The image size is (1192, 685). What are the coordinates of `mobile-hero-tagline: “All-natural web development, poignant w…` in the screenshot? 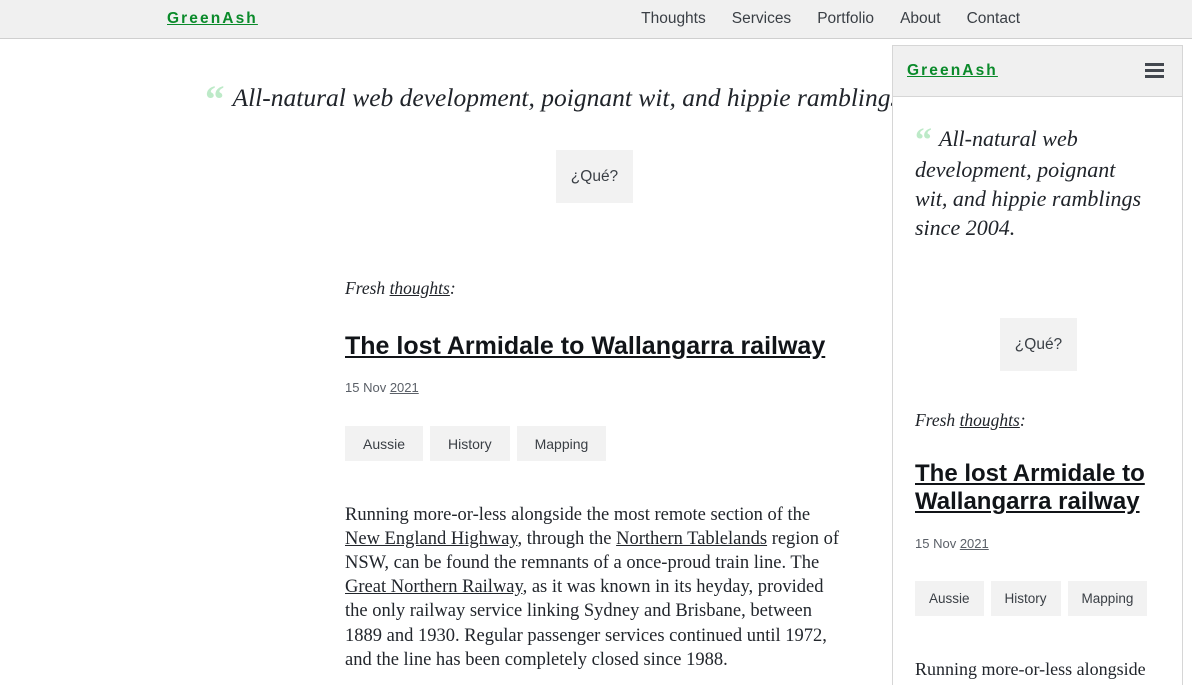 It's located at (1030, 183).